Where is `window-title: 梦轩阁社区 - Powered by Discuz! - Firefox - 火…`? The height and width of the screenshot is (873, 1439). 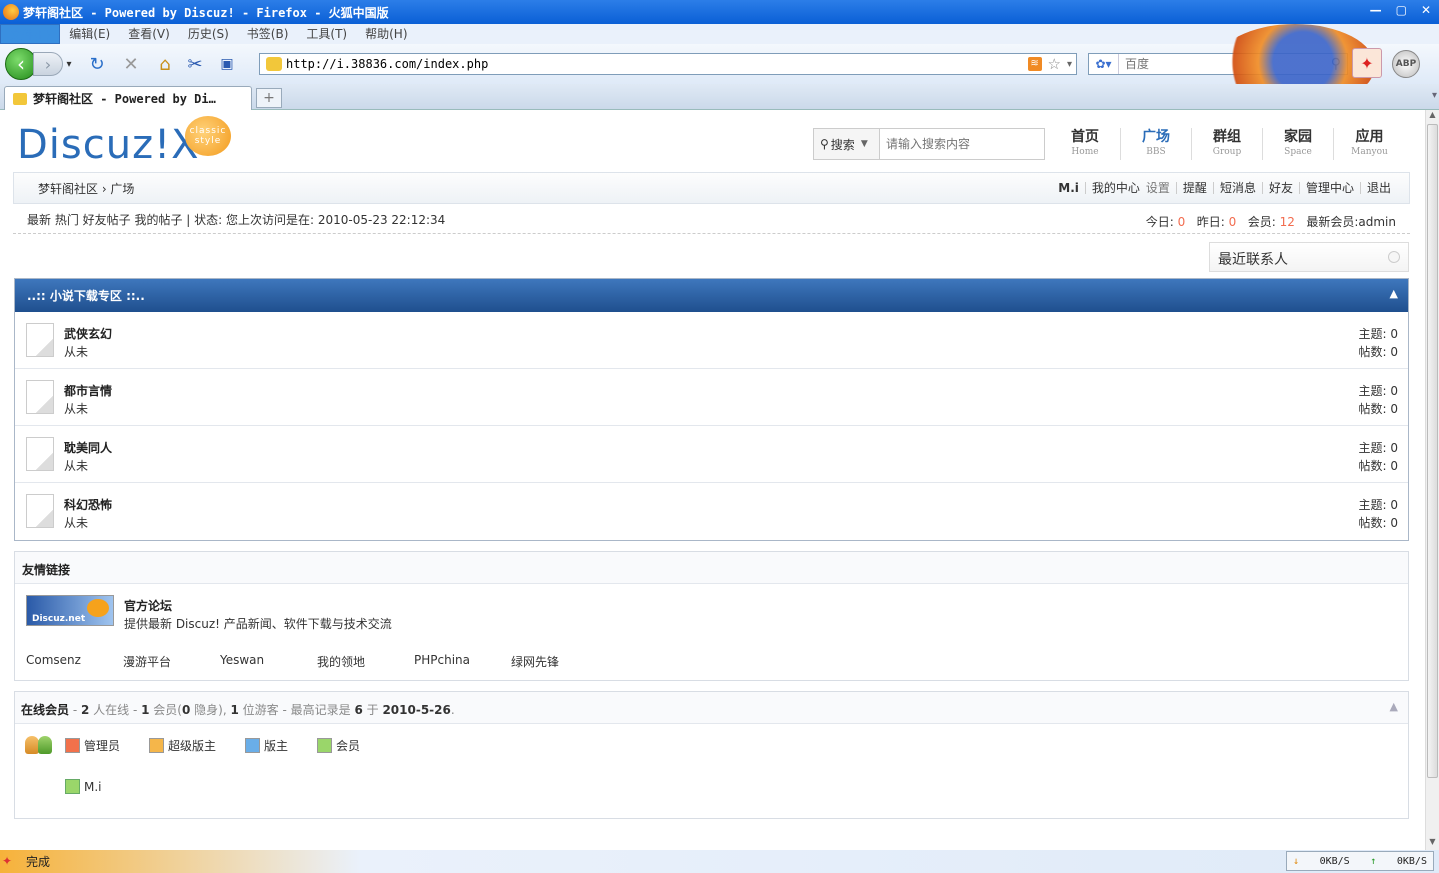 window-title: 梦轩阁社区 - Powered by Discuz! - Firefox - 火… is located at coordinates (206, 12).